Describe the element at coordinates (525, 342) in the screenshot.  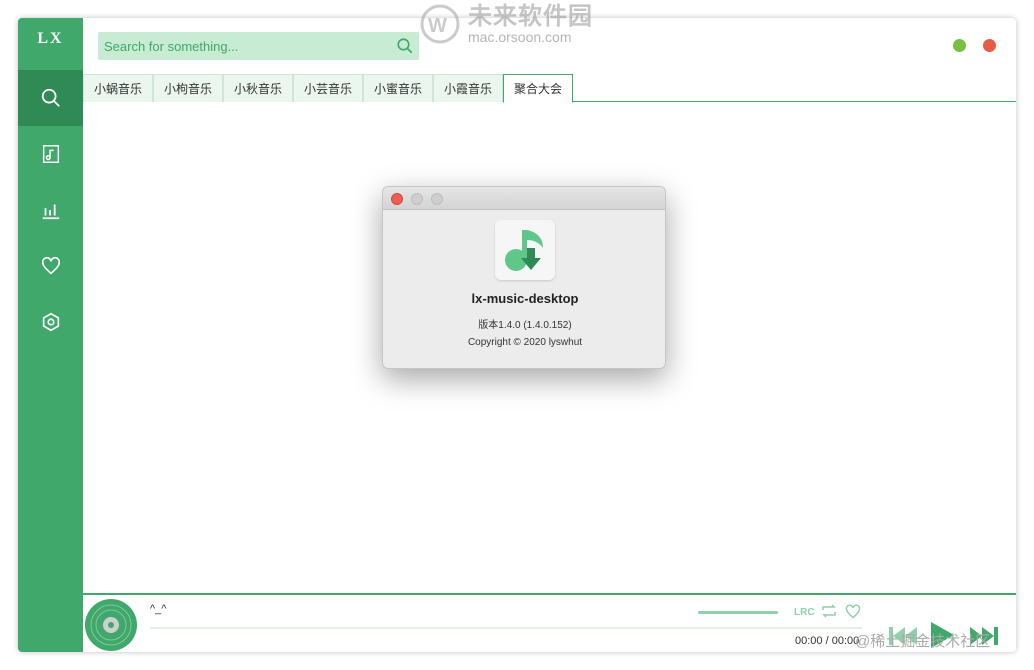
I see `dialog-copyright: Copyright © 2020 lyswhut` at that location.